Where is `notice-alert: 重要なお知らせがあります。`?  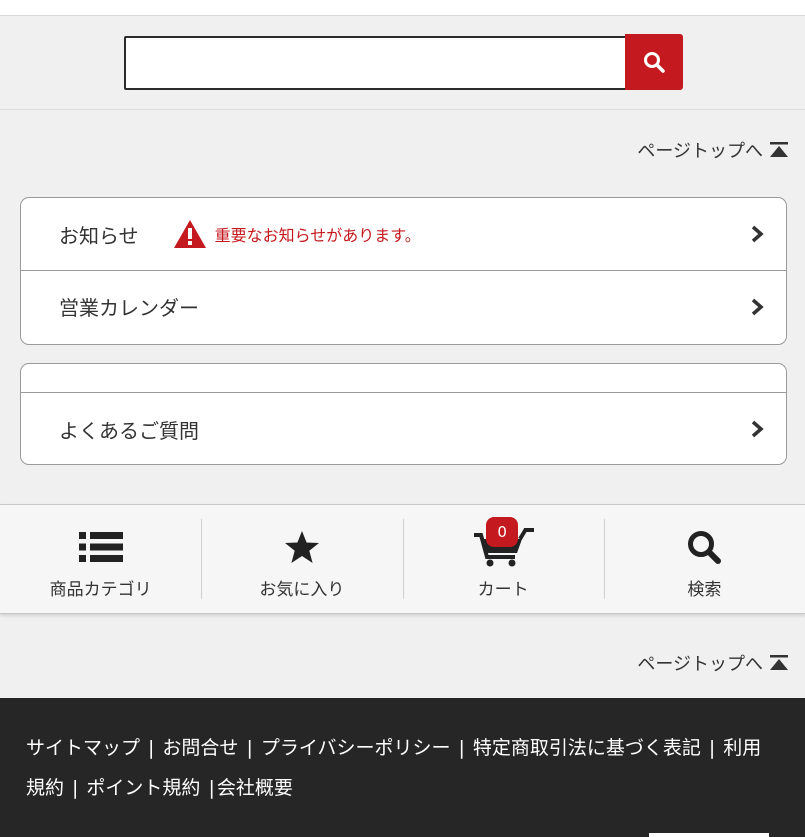 notice-alert: 重要なお知らせがあります。 is located at coordinates (297, 234).